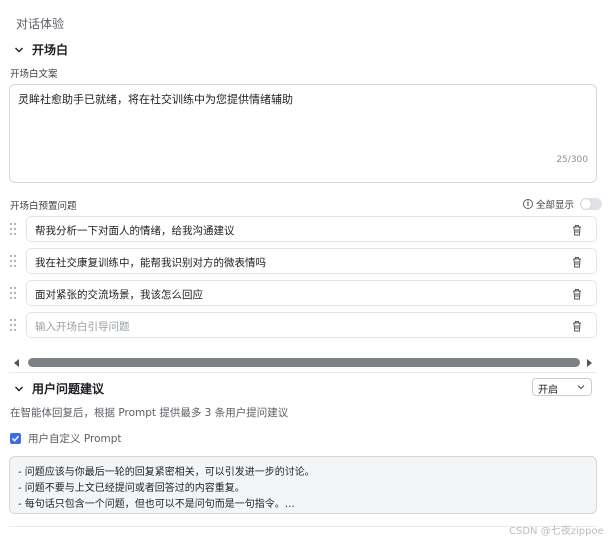 Image resolution: width=613 pixels, height=540 pixels. What do you see at coordinates (50, 50) in the screenshot?
I see `opening-group-title: 开场白` at bounding box center [50, 50].